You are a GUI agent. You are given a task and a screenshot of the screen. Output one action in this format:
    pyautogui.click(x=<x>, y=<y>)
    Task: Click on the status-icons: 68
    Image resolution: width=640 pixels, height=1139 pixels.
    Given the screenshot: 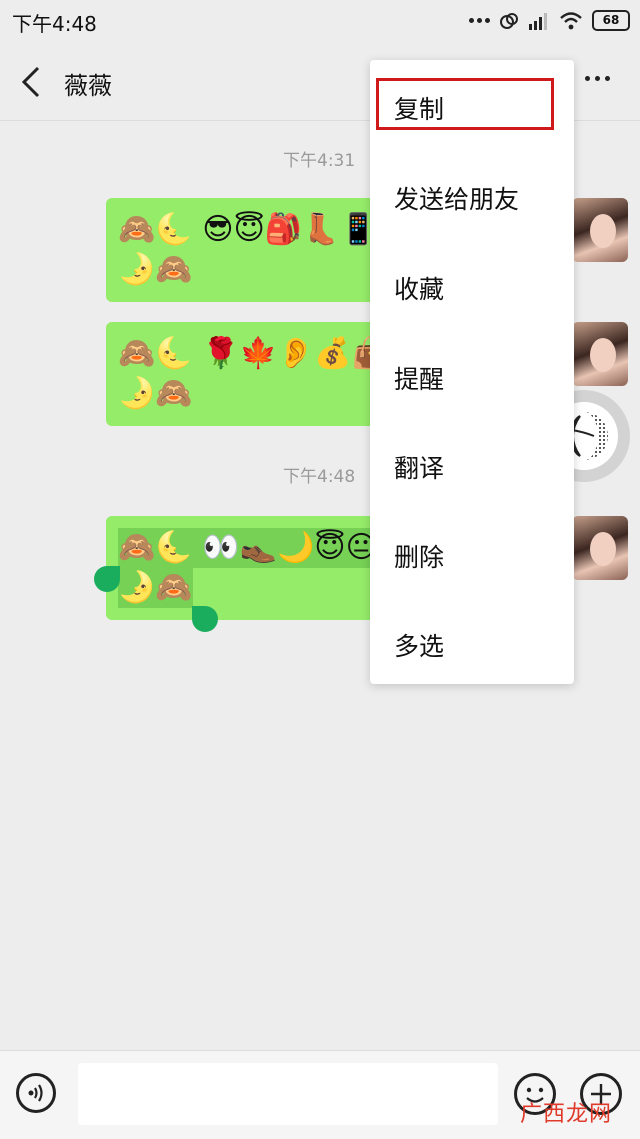 What is the action you would take?
    pyautogui.click(x=549, y=20)
    